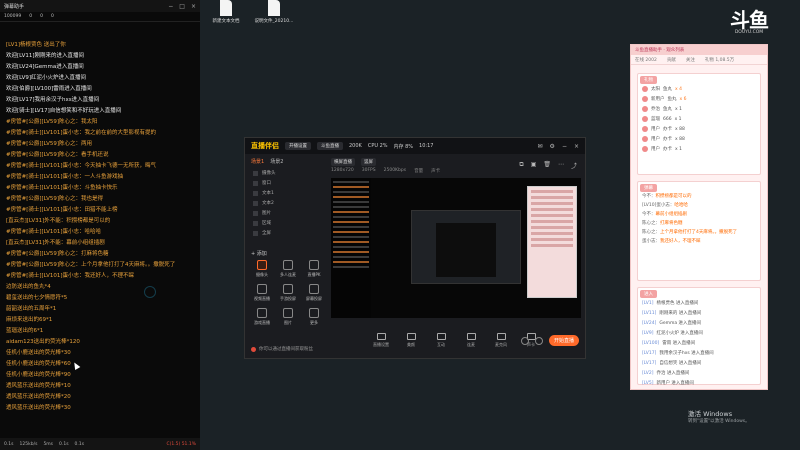 Image resolution: width=800 pixels, height=450 pixels. I want to click on source-item: 图片, so click(287, 213).